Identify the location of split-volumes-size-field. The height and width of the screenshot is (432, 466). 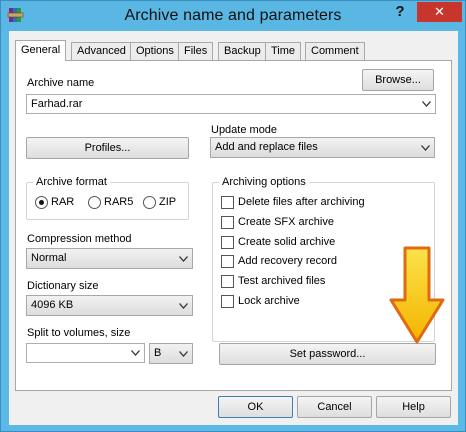
(85, 353).